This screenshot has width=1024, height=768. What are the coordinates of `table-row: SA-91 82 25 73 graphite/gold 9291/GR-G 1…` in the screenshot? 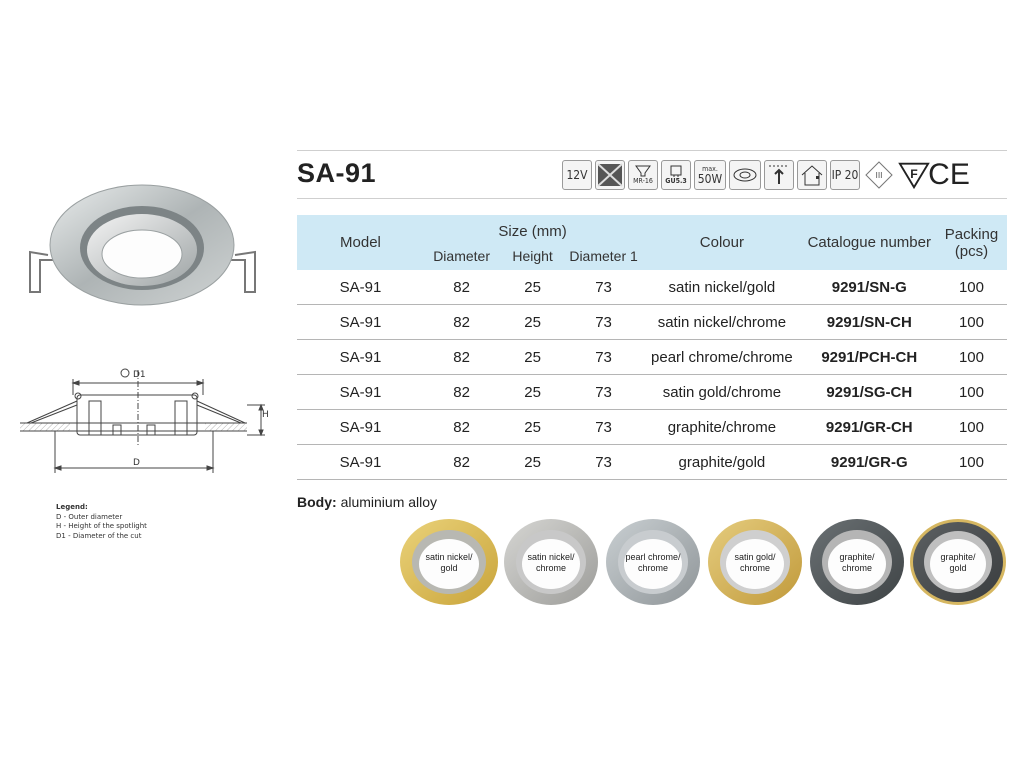 It's located at (652, 462).